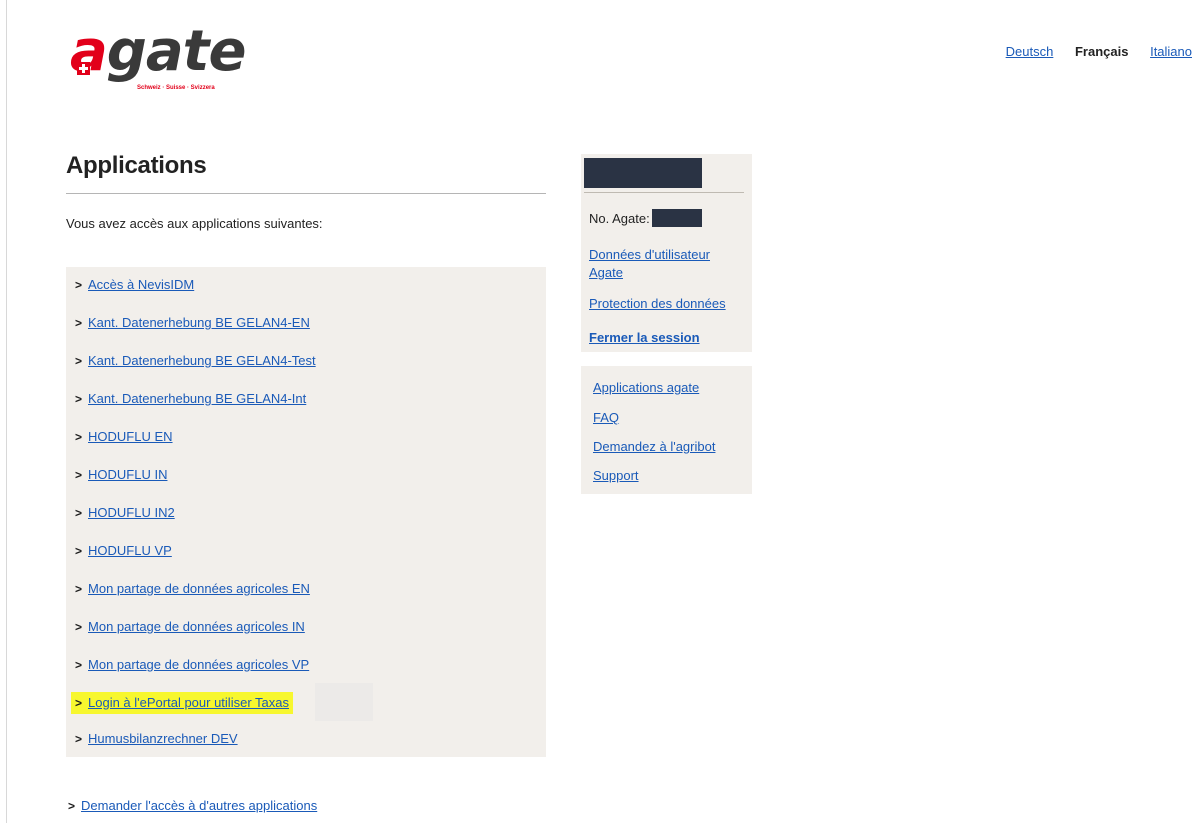 This screenshot has width=1196, height=823. What do you see at coordinates (196, 626) in the screenshot?
I see `app-link: Mon partage de données agricoles IN` at bounding box center [196, 626].